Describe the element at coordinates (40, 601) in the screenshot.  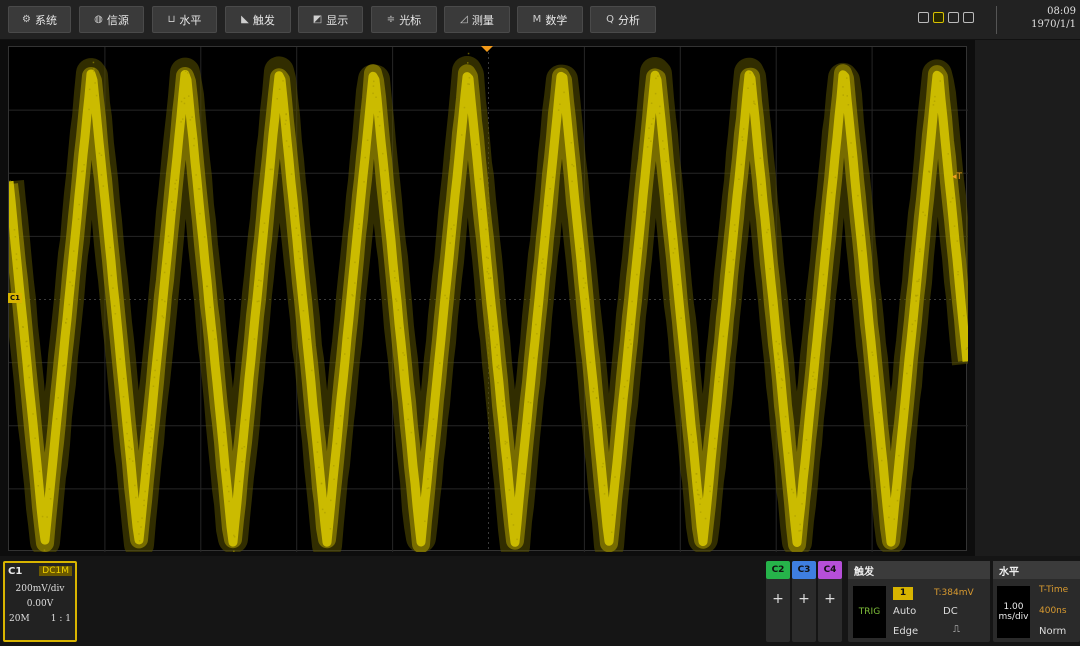
I see `channel1-panel: C1 DC1M 200mV/div 0.00V 20M 1 : 1` at that location.